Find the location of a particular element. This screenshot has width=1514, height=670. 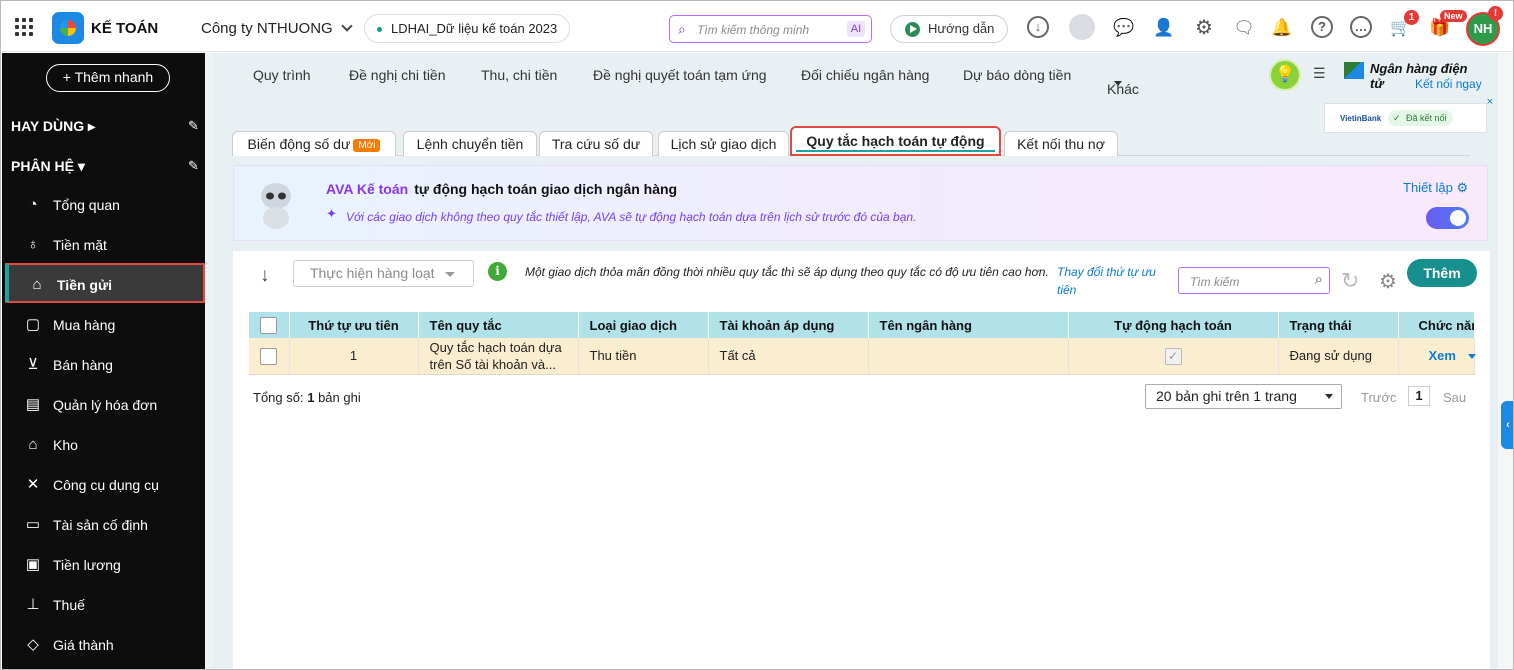

sidebar-item-label: Tiền lương is located at coordinates (87, 565).